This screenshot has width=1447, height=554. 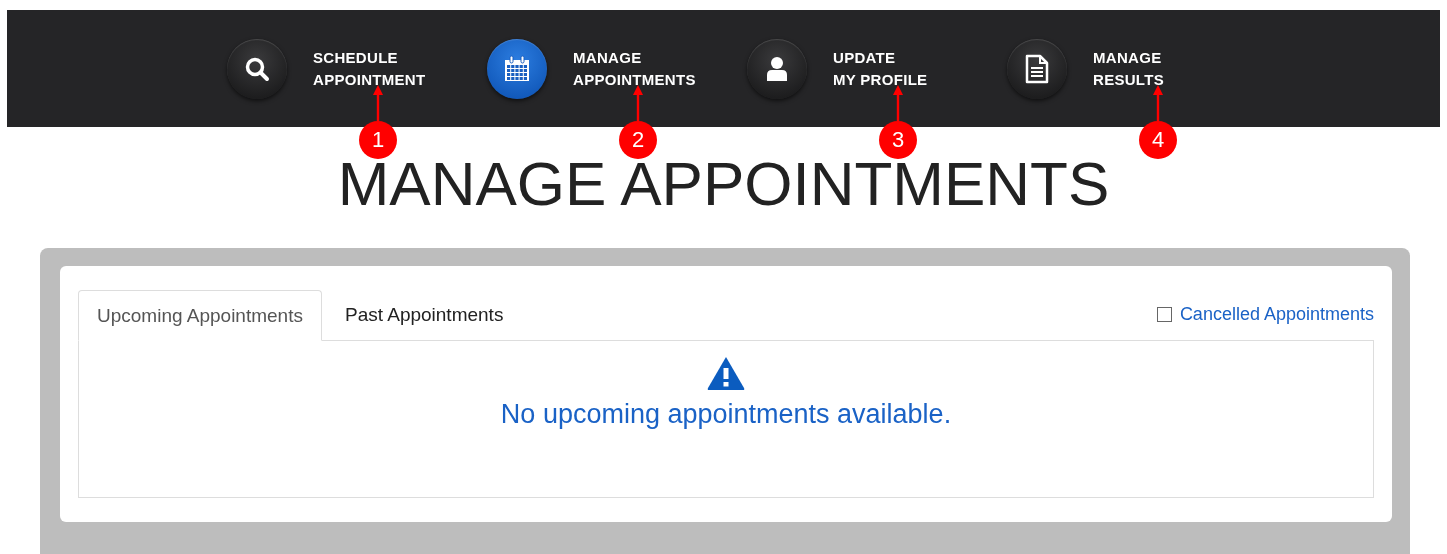 I want to click on search-icon, so click(x=257, y=68).